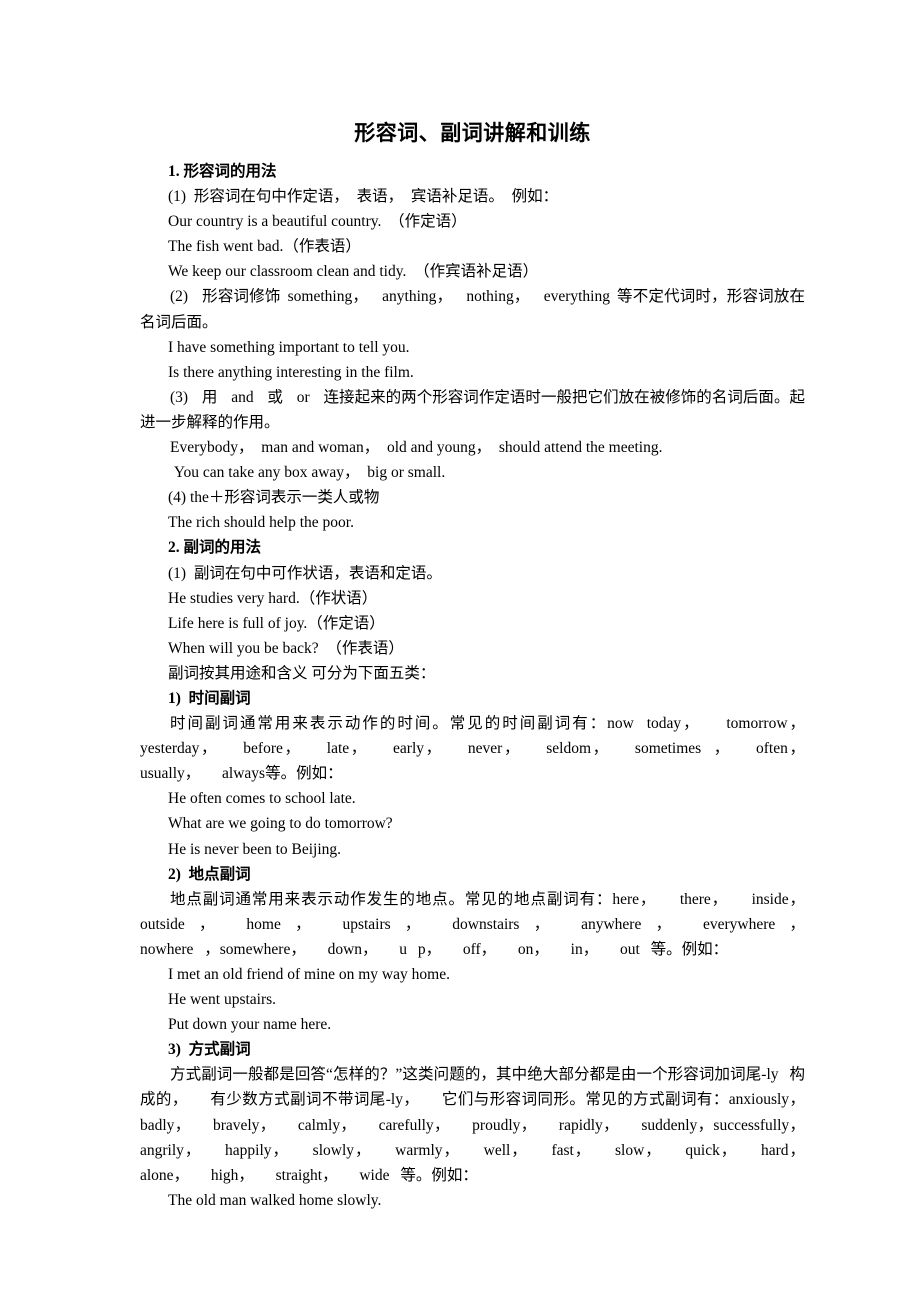  I want to click on example-never-beijing: He is never been to Beijing., so click(255, 849).